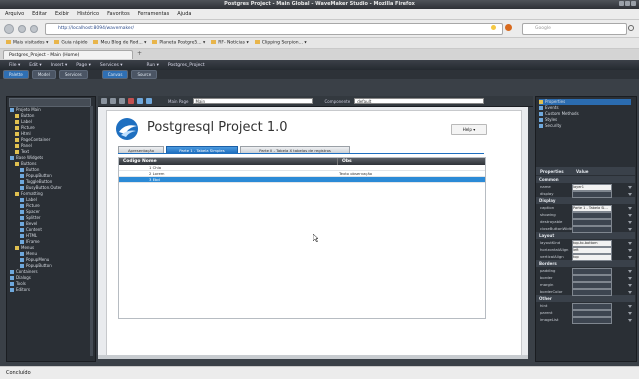 The image size is (639, 379). I want to click on props-row: border, so click(585, 278).